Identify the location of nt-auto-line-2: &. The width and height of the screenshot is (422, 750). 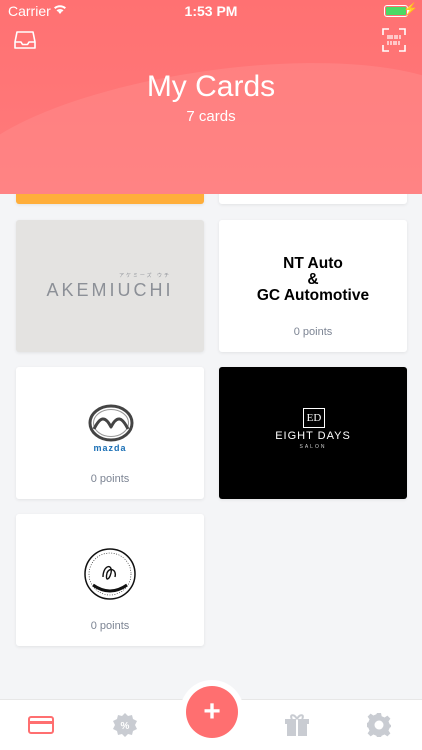
(313, 279).